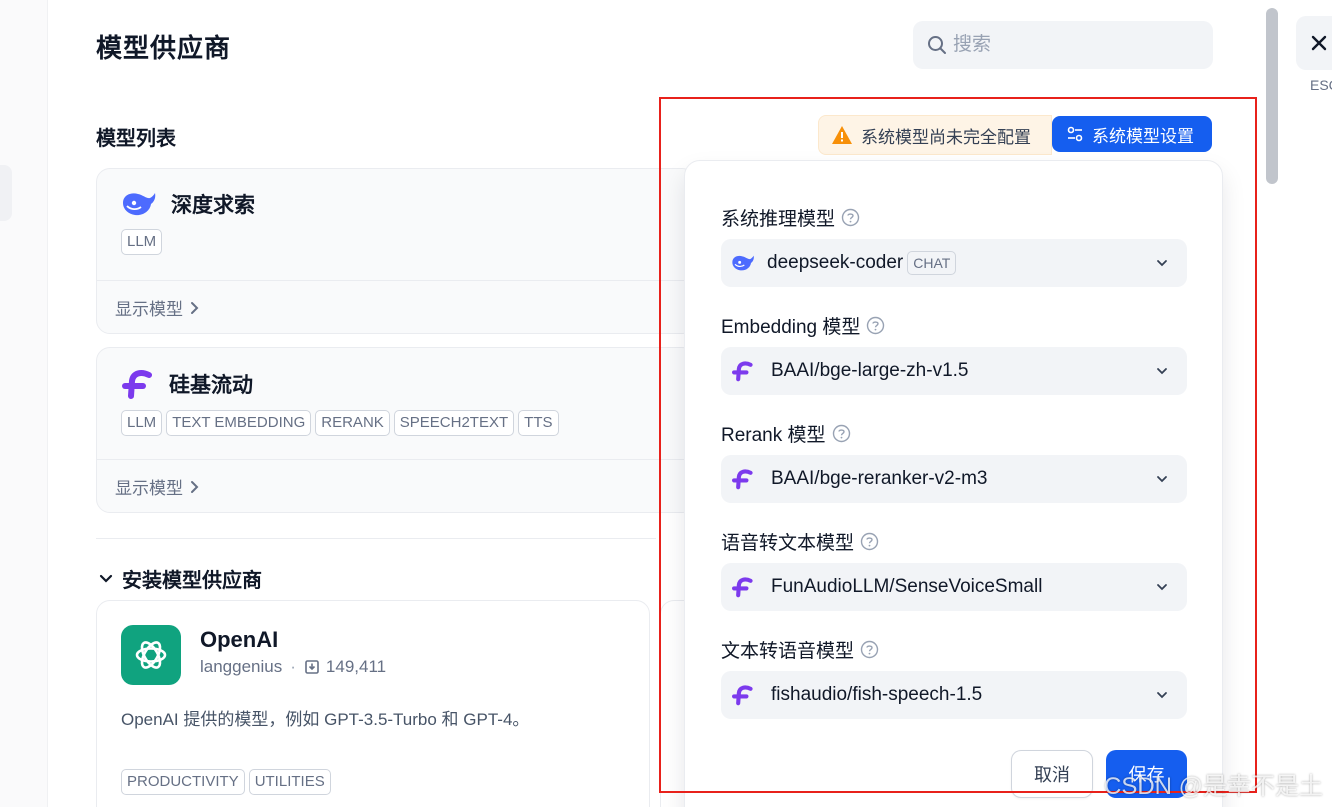 Image resolution: width=1332 pixels, height=807 pixels. I want to click on left-sidebar-edge, so click(24, 403).